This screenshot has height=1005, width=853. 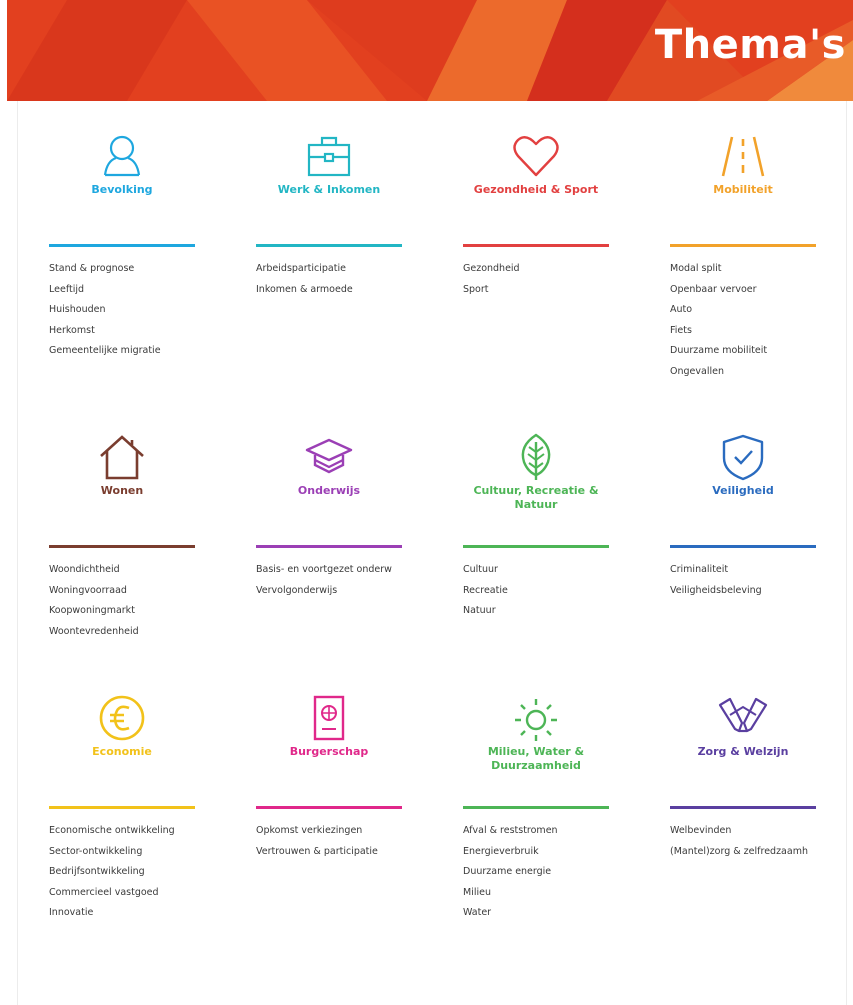 I want to click on theme-link: Economische ontwikkeling, so click(x=129, y=834).